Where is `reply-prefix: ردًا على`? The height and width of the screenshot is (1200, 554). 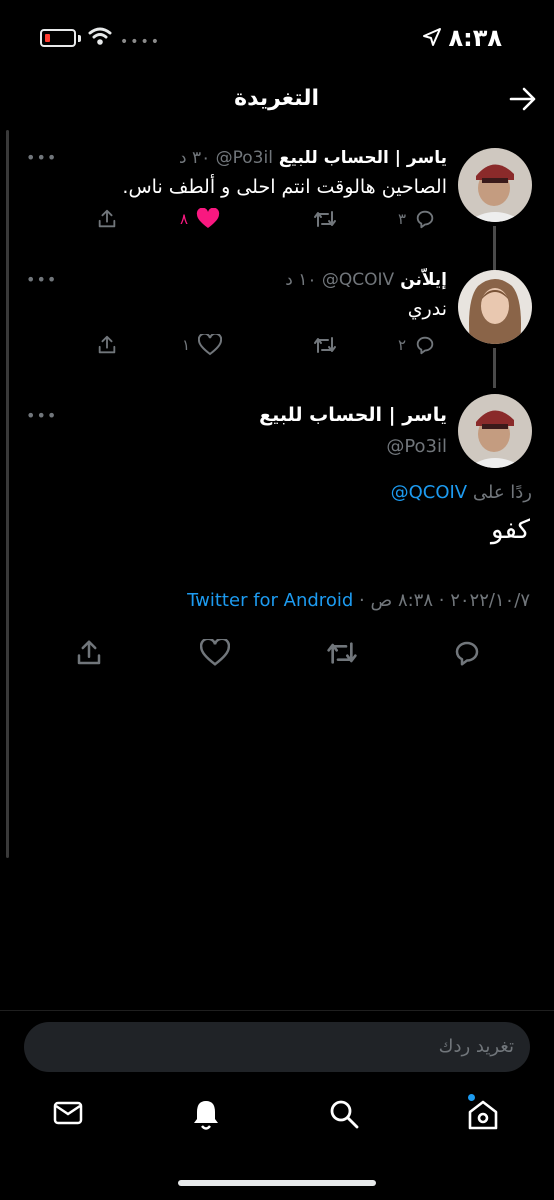 reply-prefix: ردًا على is located at coordinates (502, 492).